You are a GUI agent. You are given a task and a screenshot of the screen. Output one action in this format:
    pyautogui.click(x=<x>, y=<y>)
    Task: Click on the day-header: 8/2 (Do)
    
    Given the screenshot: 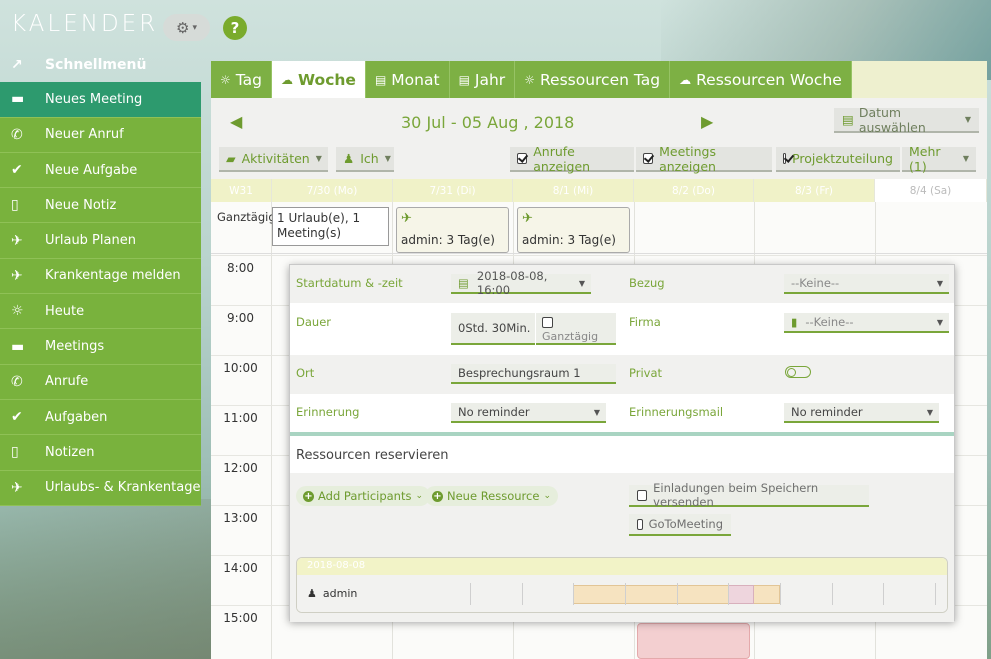 What is the action you would take?
    pyautogui.click(x=694, y=190)
    